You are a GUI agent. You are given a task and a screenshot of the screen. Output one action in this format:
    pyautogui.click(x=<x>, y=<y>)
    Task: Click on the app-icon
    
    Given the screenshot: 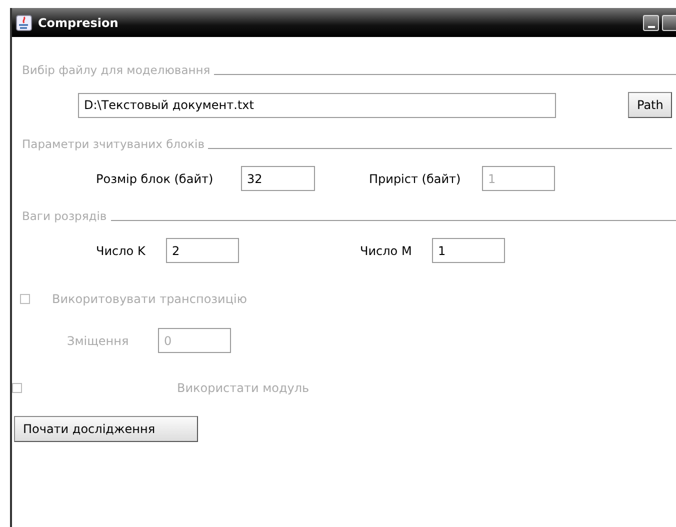 What is the action you would take?
    pyautogui.click(x=24, y=22)
    